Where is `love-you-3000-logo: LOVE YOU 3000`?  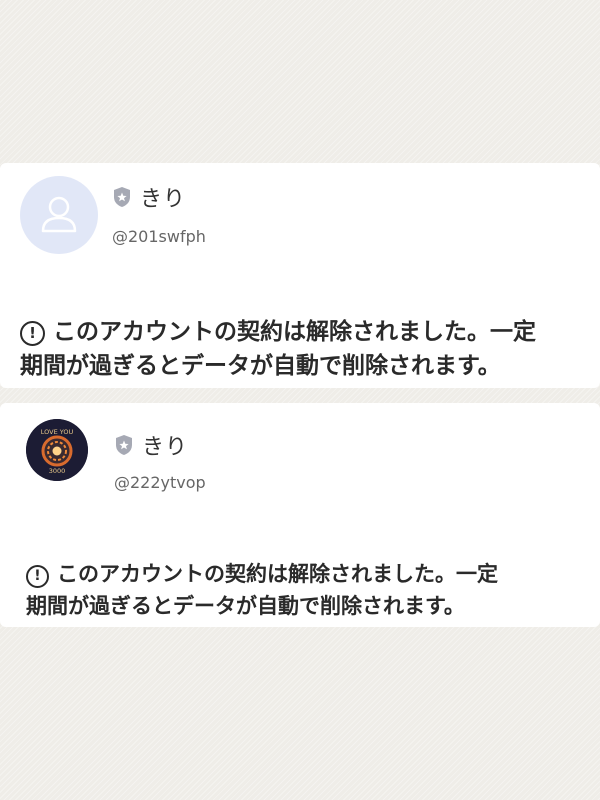 love-you-3000-logo: LOVE YOU 3000 is located at coordinates (57, 450).